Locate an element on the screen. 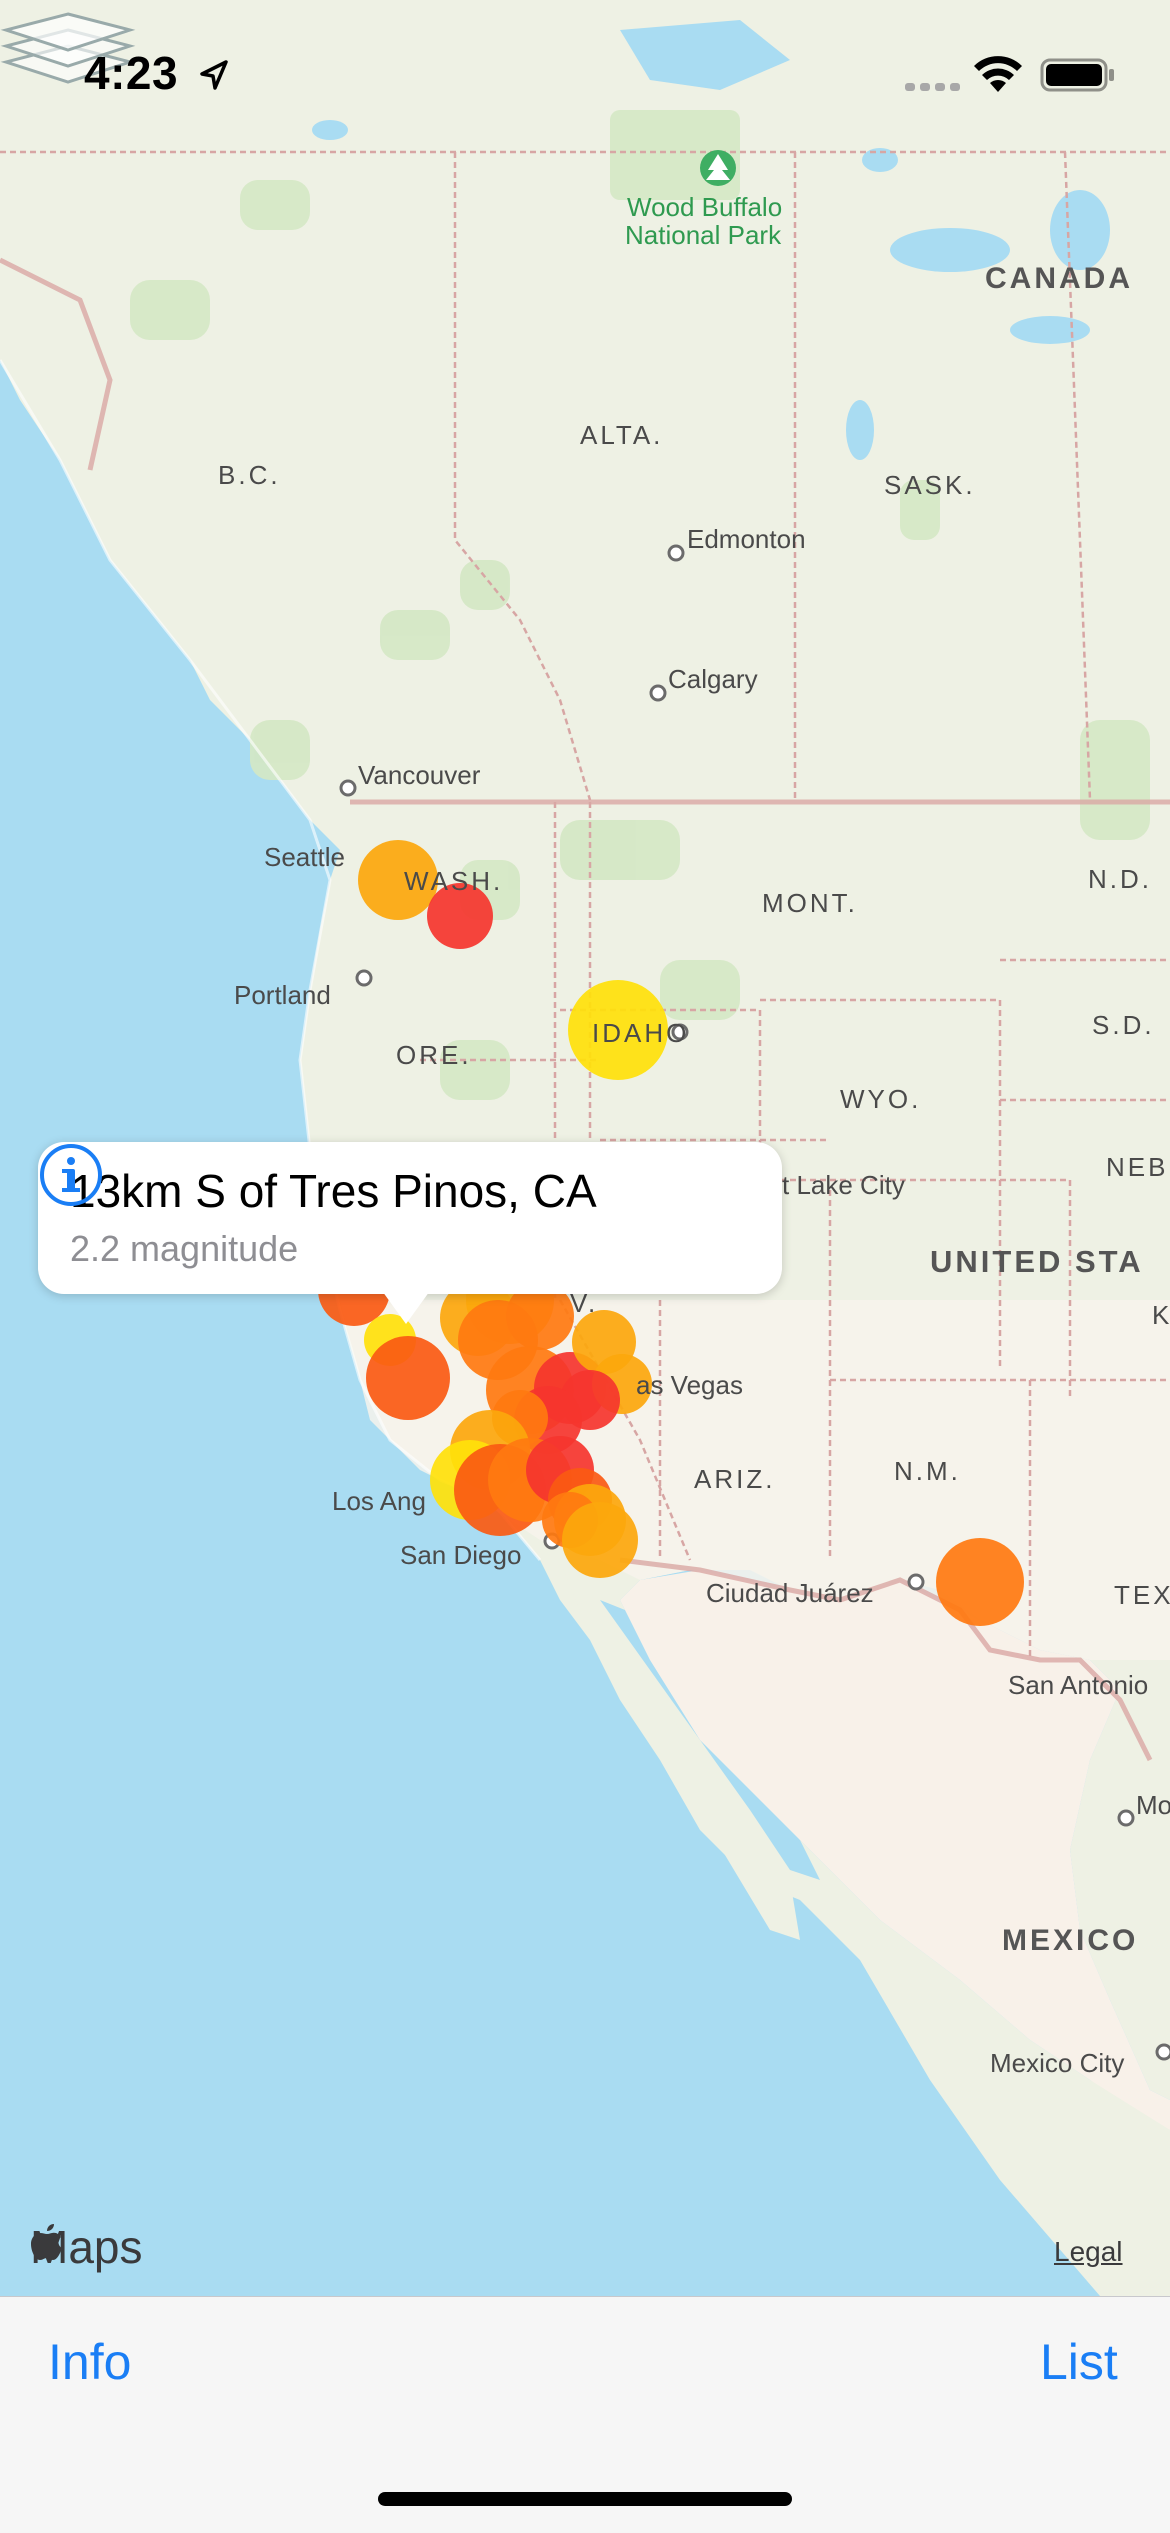 The height and width of the screenshot is (2533, 1170). label-san-diego: San Diego is located at coordinates (461, 1555).